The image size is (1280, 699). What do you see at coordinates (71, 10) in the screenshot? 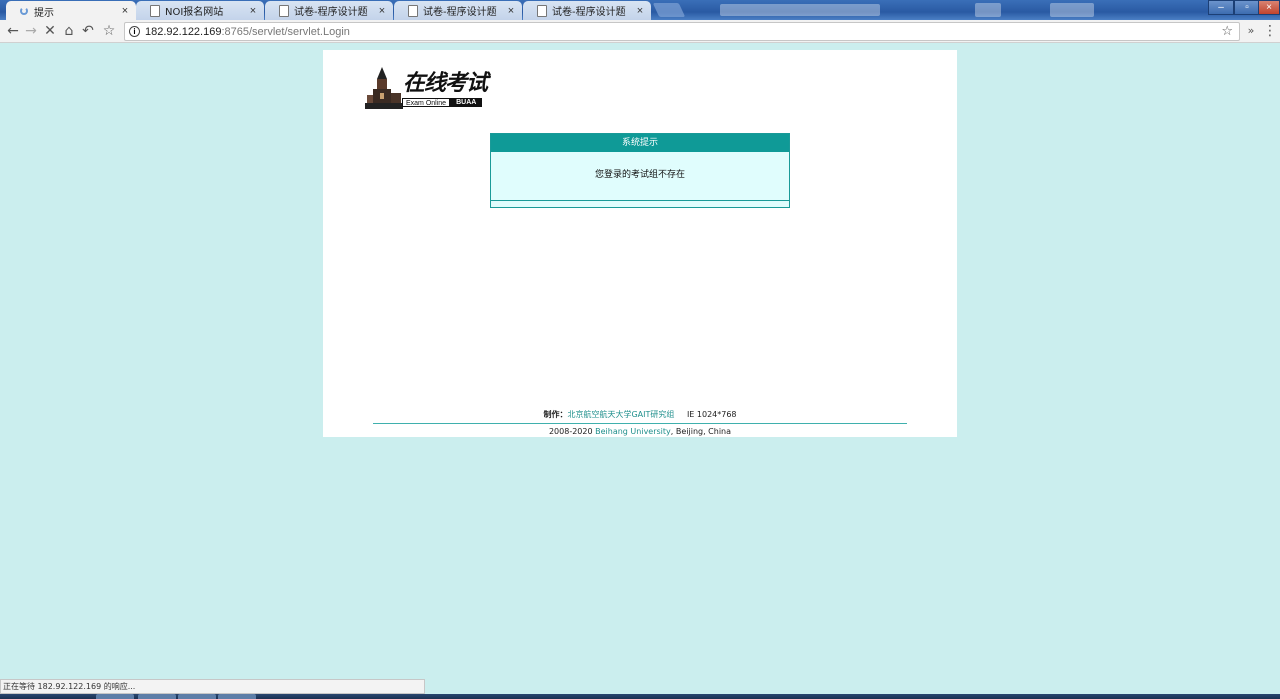
I see `tab-0: 提示 ×` at bounding box center [71, 10].